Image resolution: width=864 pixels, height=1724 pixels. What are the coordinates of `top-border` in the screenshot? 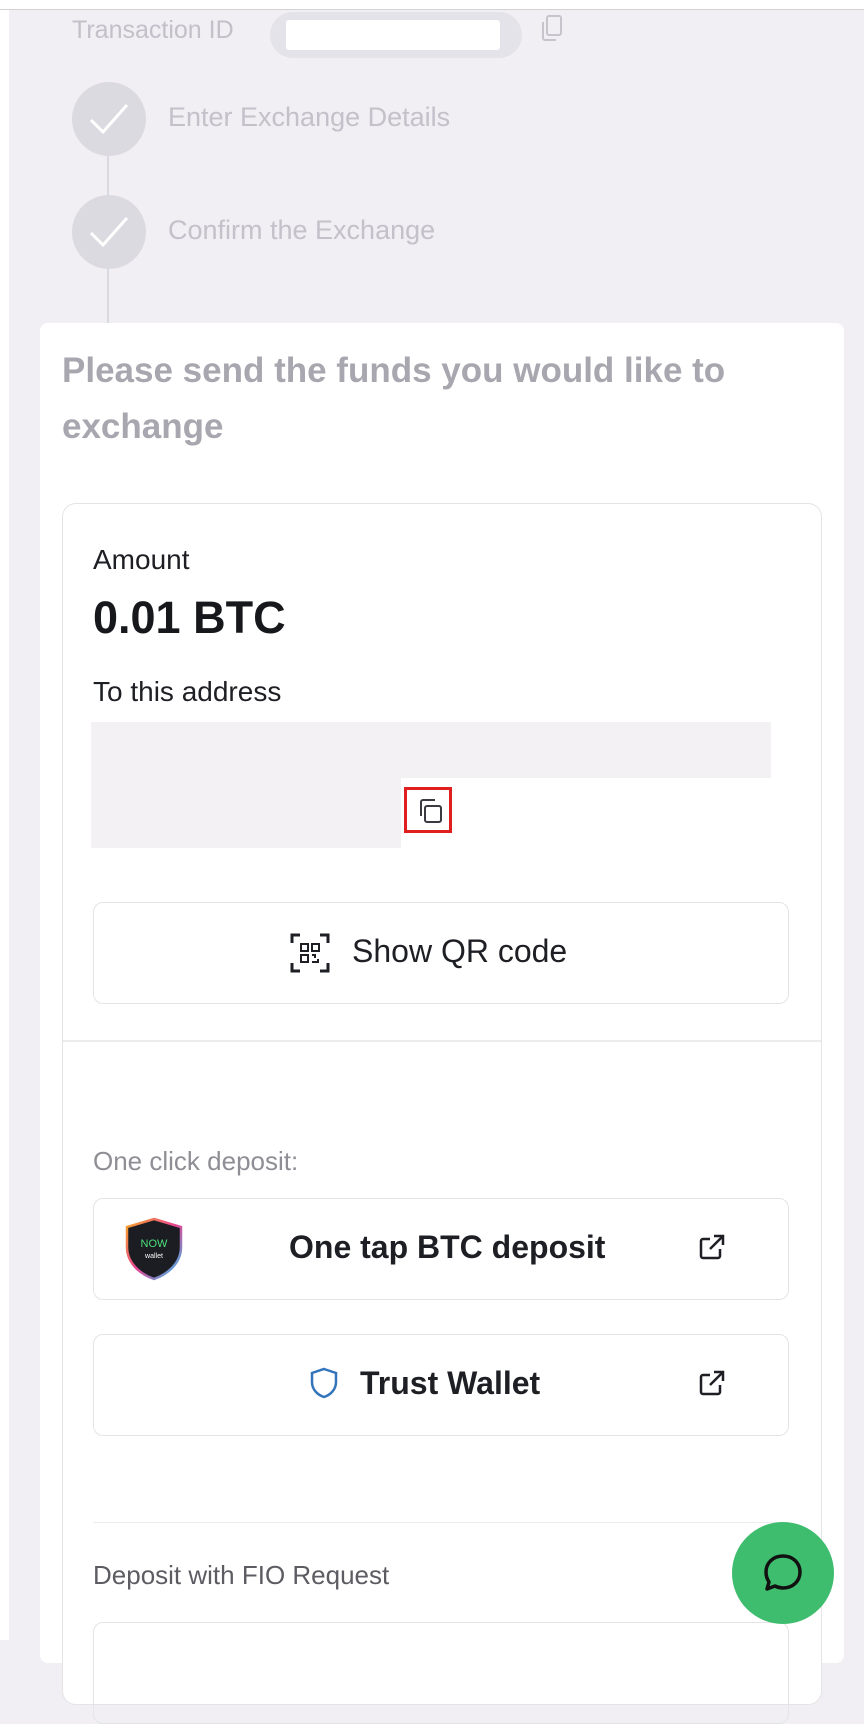 It's located at (432, 5).